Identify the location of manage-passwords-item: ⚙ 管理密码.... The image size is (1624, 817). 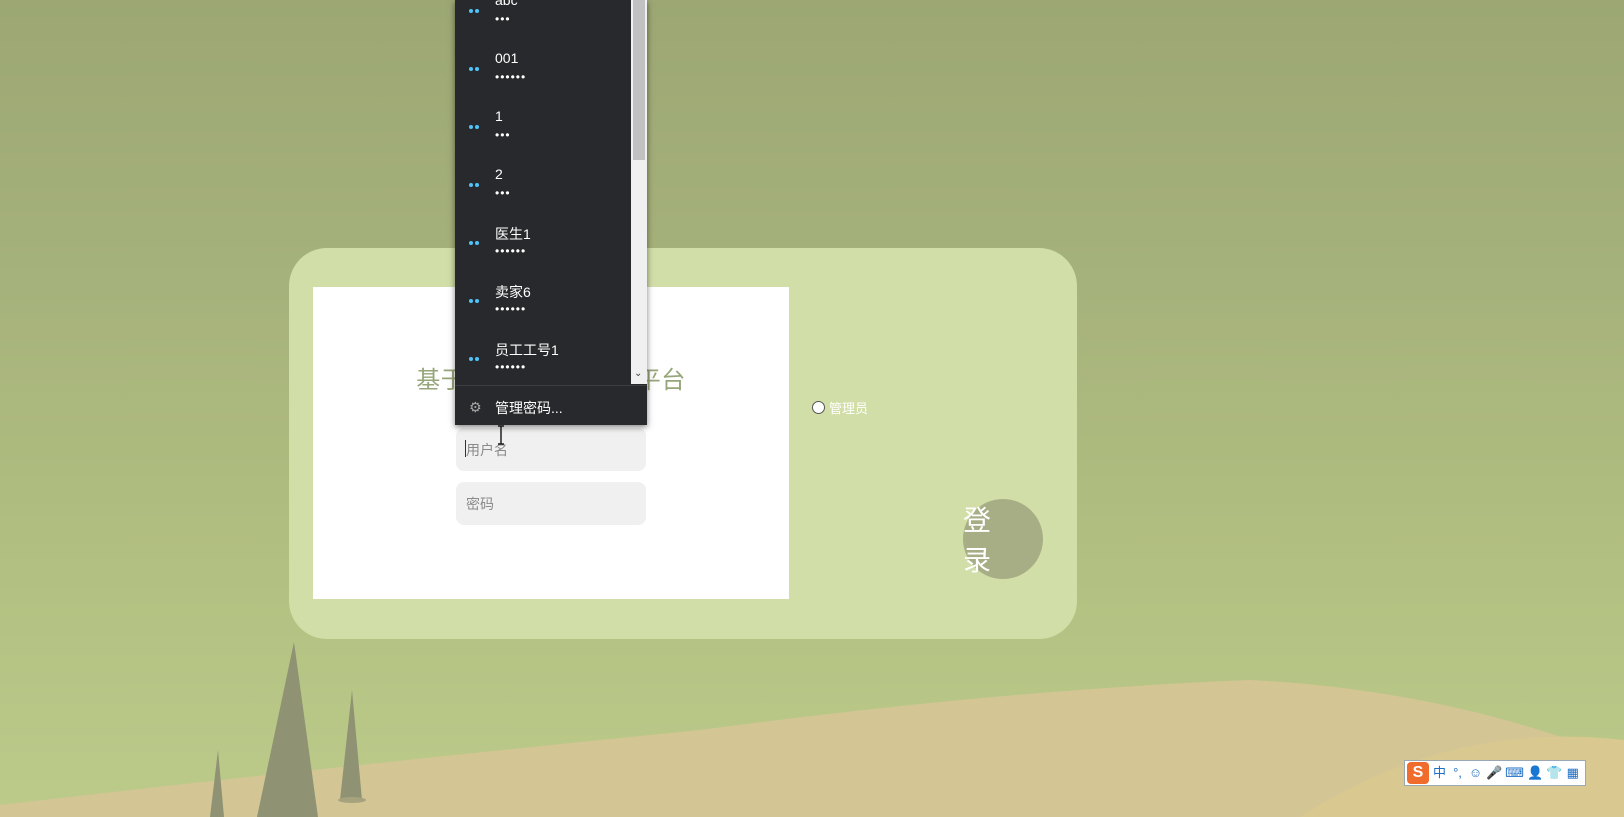
(551, 405).